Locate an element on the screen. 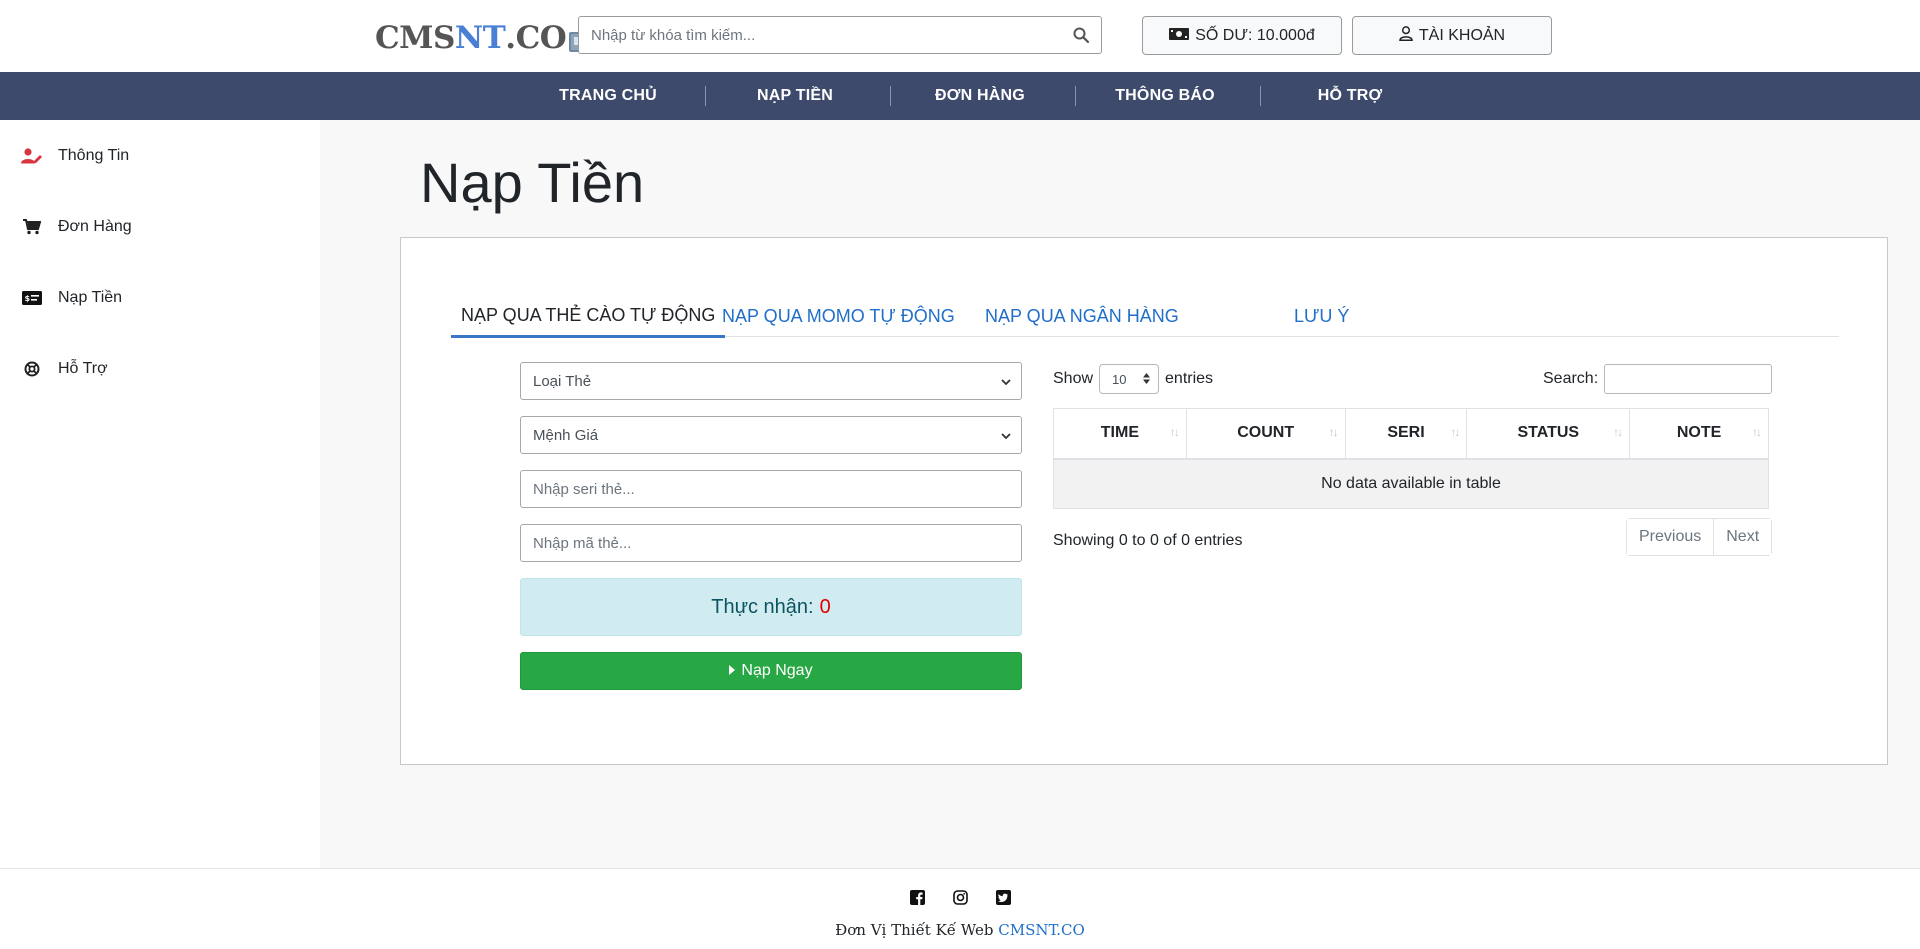 The width and height of the screenshot is (1920, 949). column-header-label: SERI is located at coordinates (1406, 433).